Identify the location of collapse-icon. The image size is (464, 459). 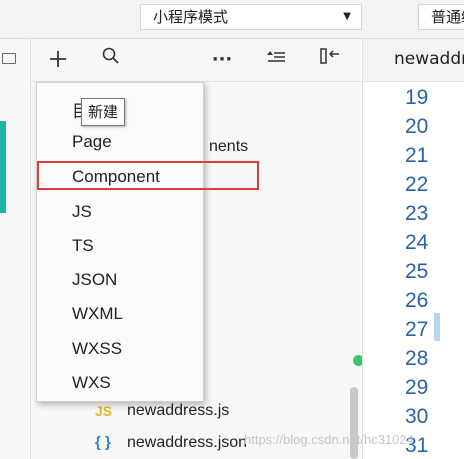
(330, 60).